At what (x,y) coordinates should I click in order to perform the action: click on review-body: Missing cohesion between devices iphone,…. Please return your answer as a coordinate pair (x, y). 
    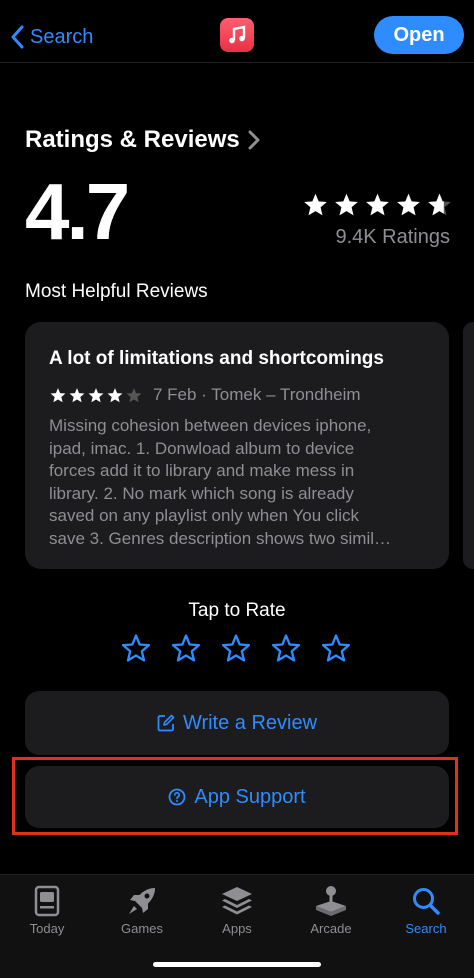
    Looking at the image, I should click on (240, 482).